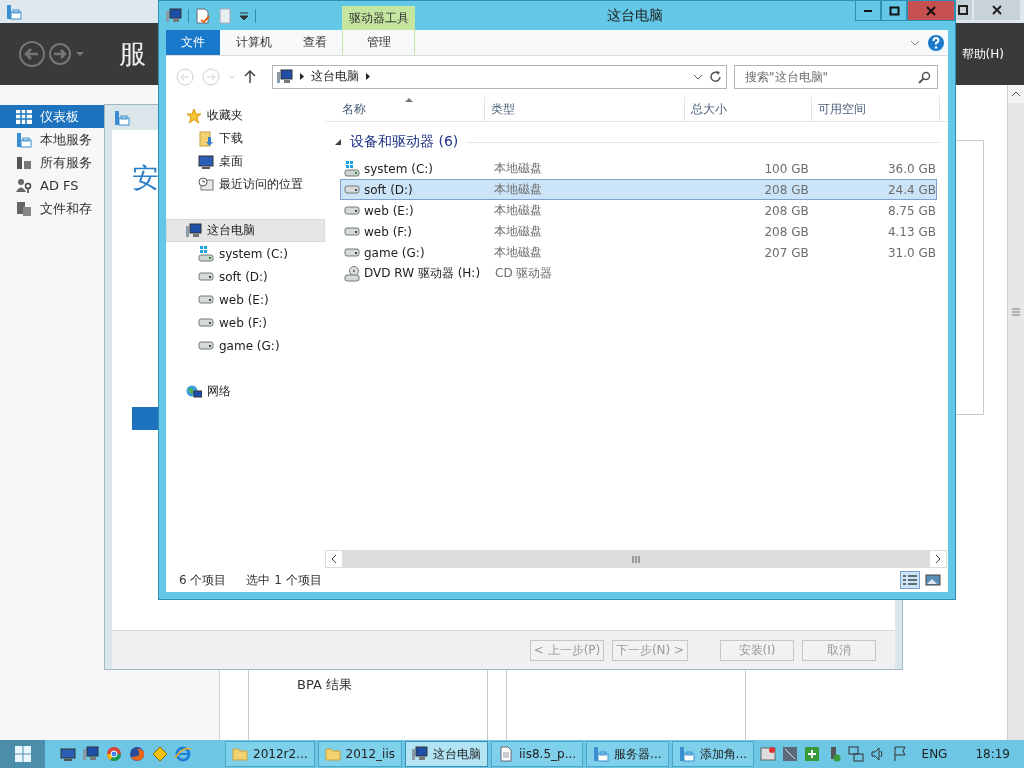 The width and height of the screenshot is (1024, 768). I want to click on nav-item: 下载, so click(245, 138).